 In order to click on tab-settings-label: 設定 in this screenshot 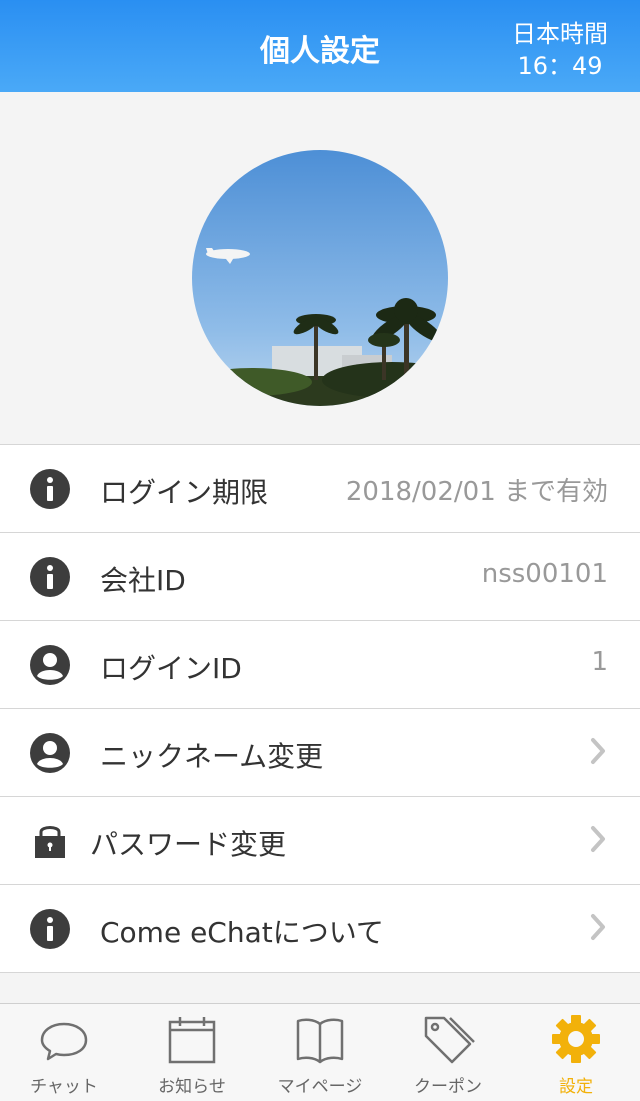, I will do `click(576, 1087)`.